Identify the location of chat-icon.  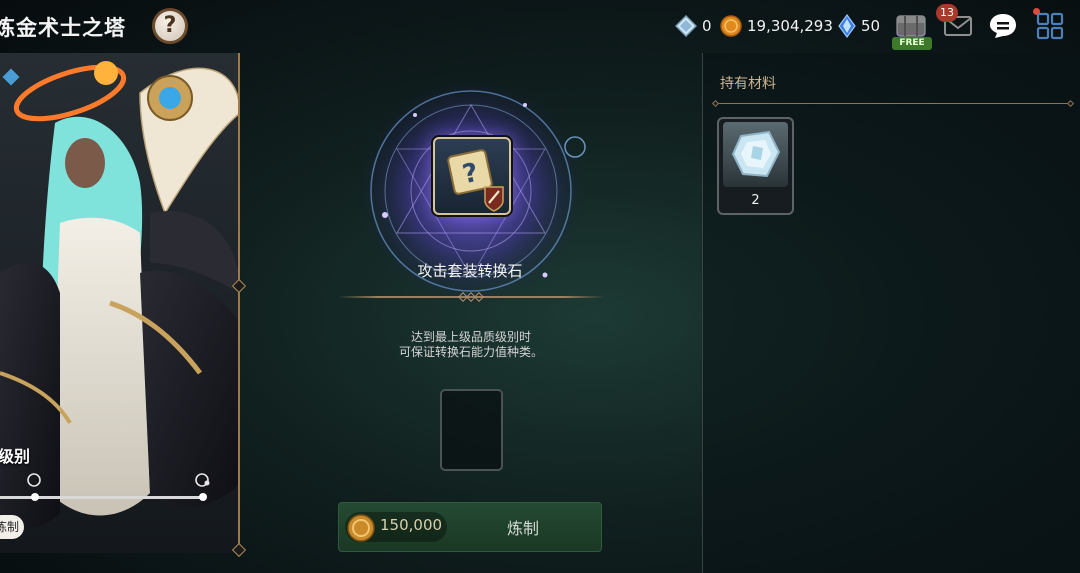
(1003, 26).